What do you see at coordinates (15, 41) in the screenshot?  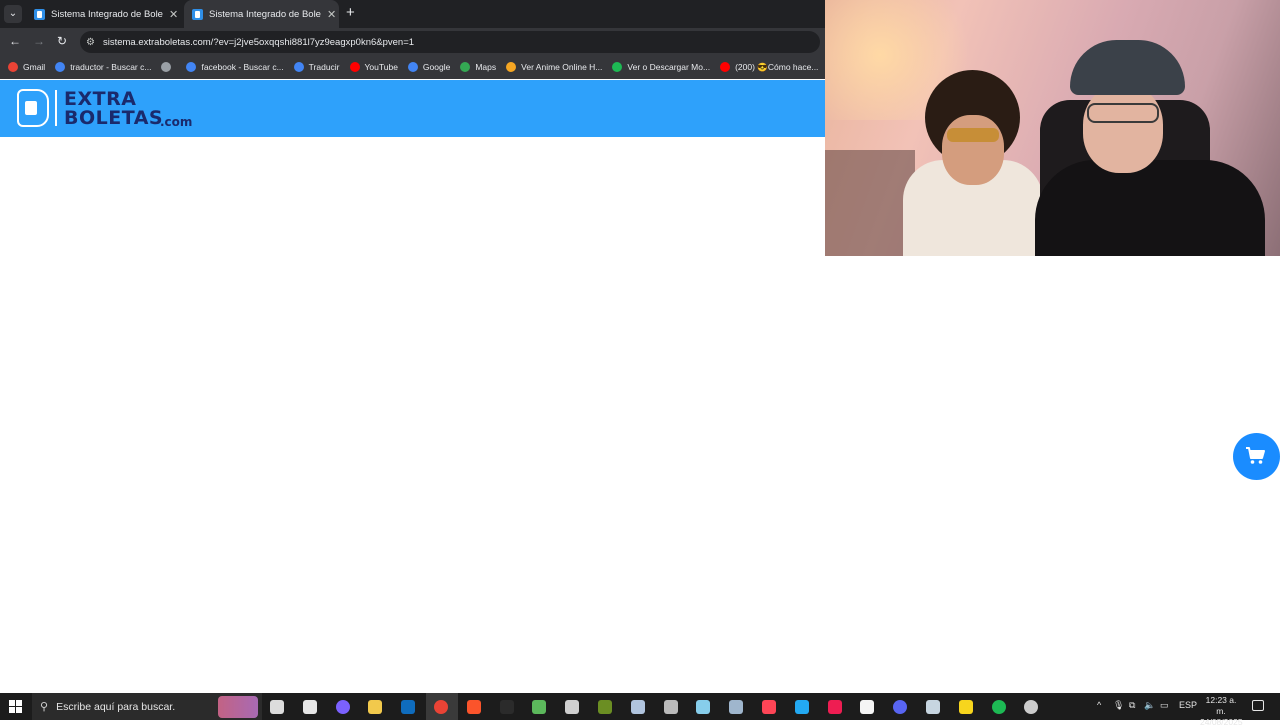 I see `back-arrow-icon: ←` at bounding box center [15, 41].